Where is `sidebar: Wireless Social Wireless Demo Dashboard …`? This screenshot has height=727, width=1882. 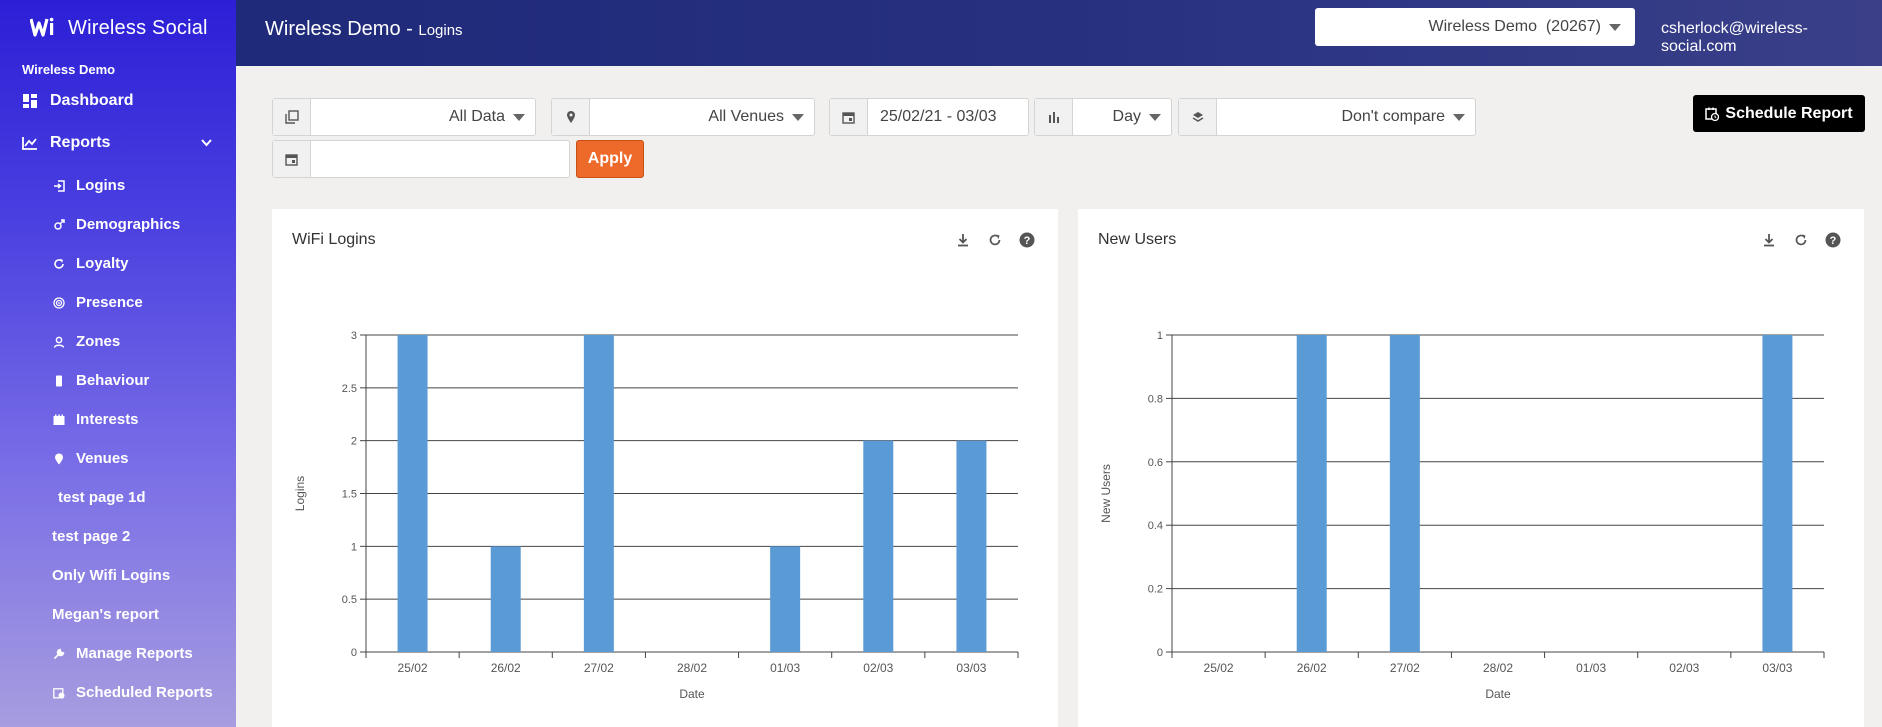
sidebar: Wireless Social Wireless Demo Dashboard … is located at coordinates (118, 363).